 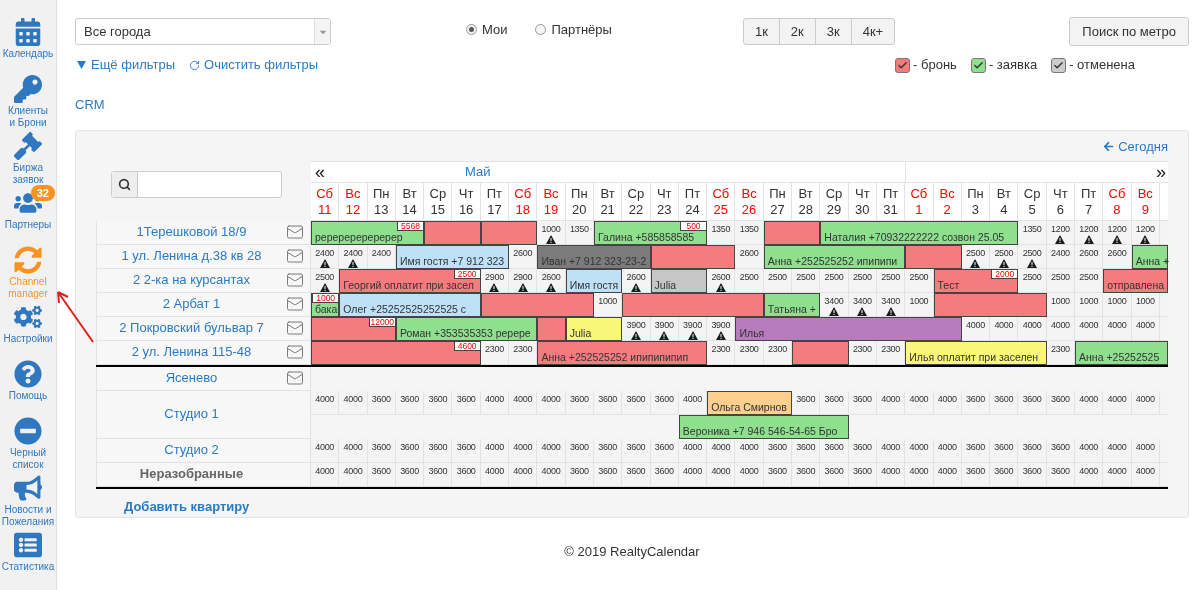 I want to click on calendar-cell: 2400, so click(x=353, y=256).